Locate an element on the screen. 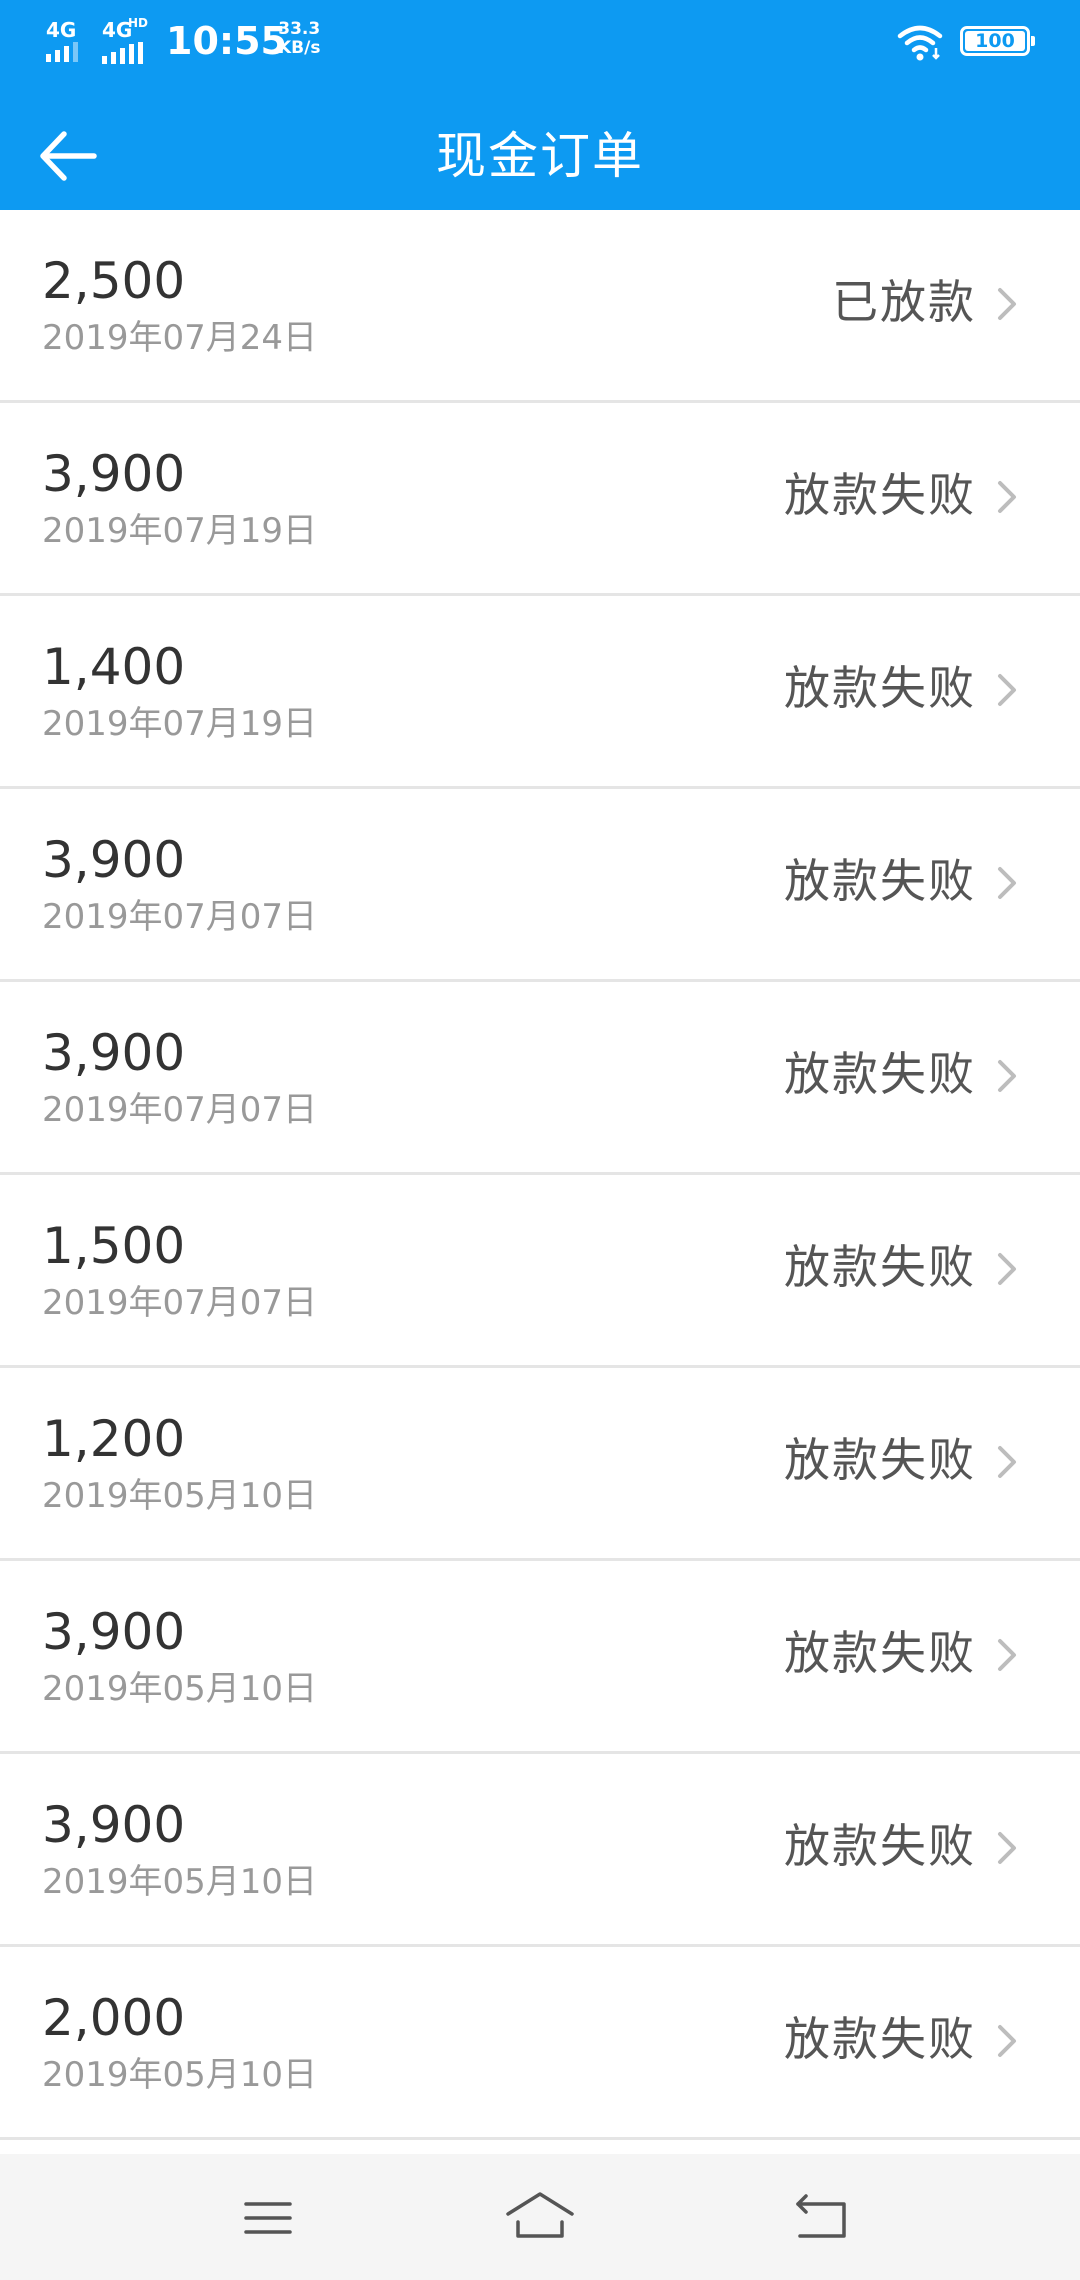 The height and width of the screenshot is (2280, 1080). order-row: 2,500 2019年07月24日 已放款 is located at coordinates (540, 306).